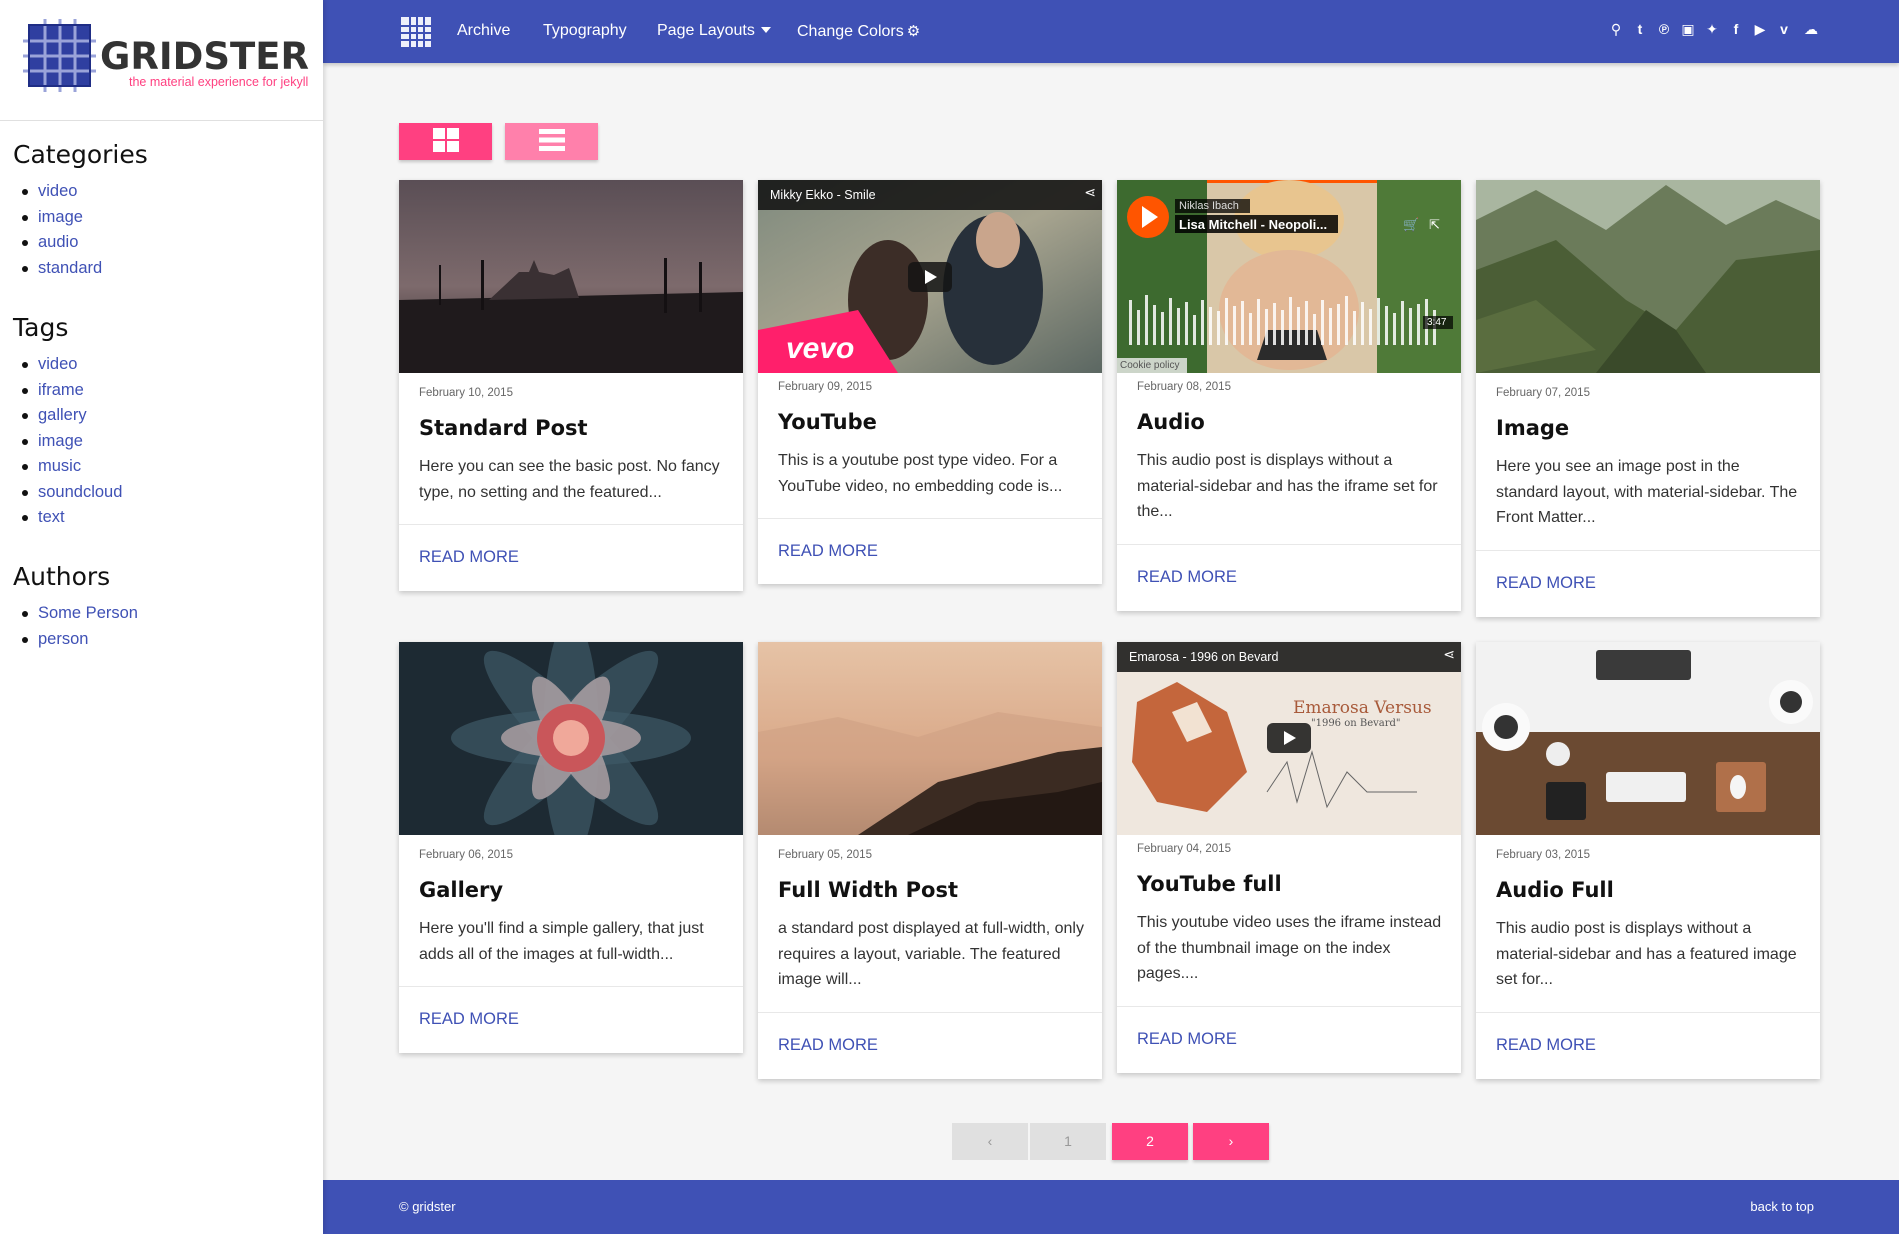  I want to click on bridge-dusk-image, so click(571, 276).